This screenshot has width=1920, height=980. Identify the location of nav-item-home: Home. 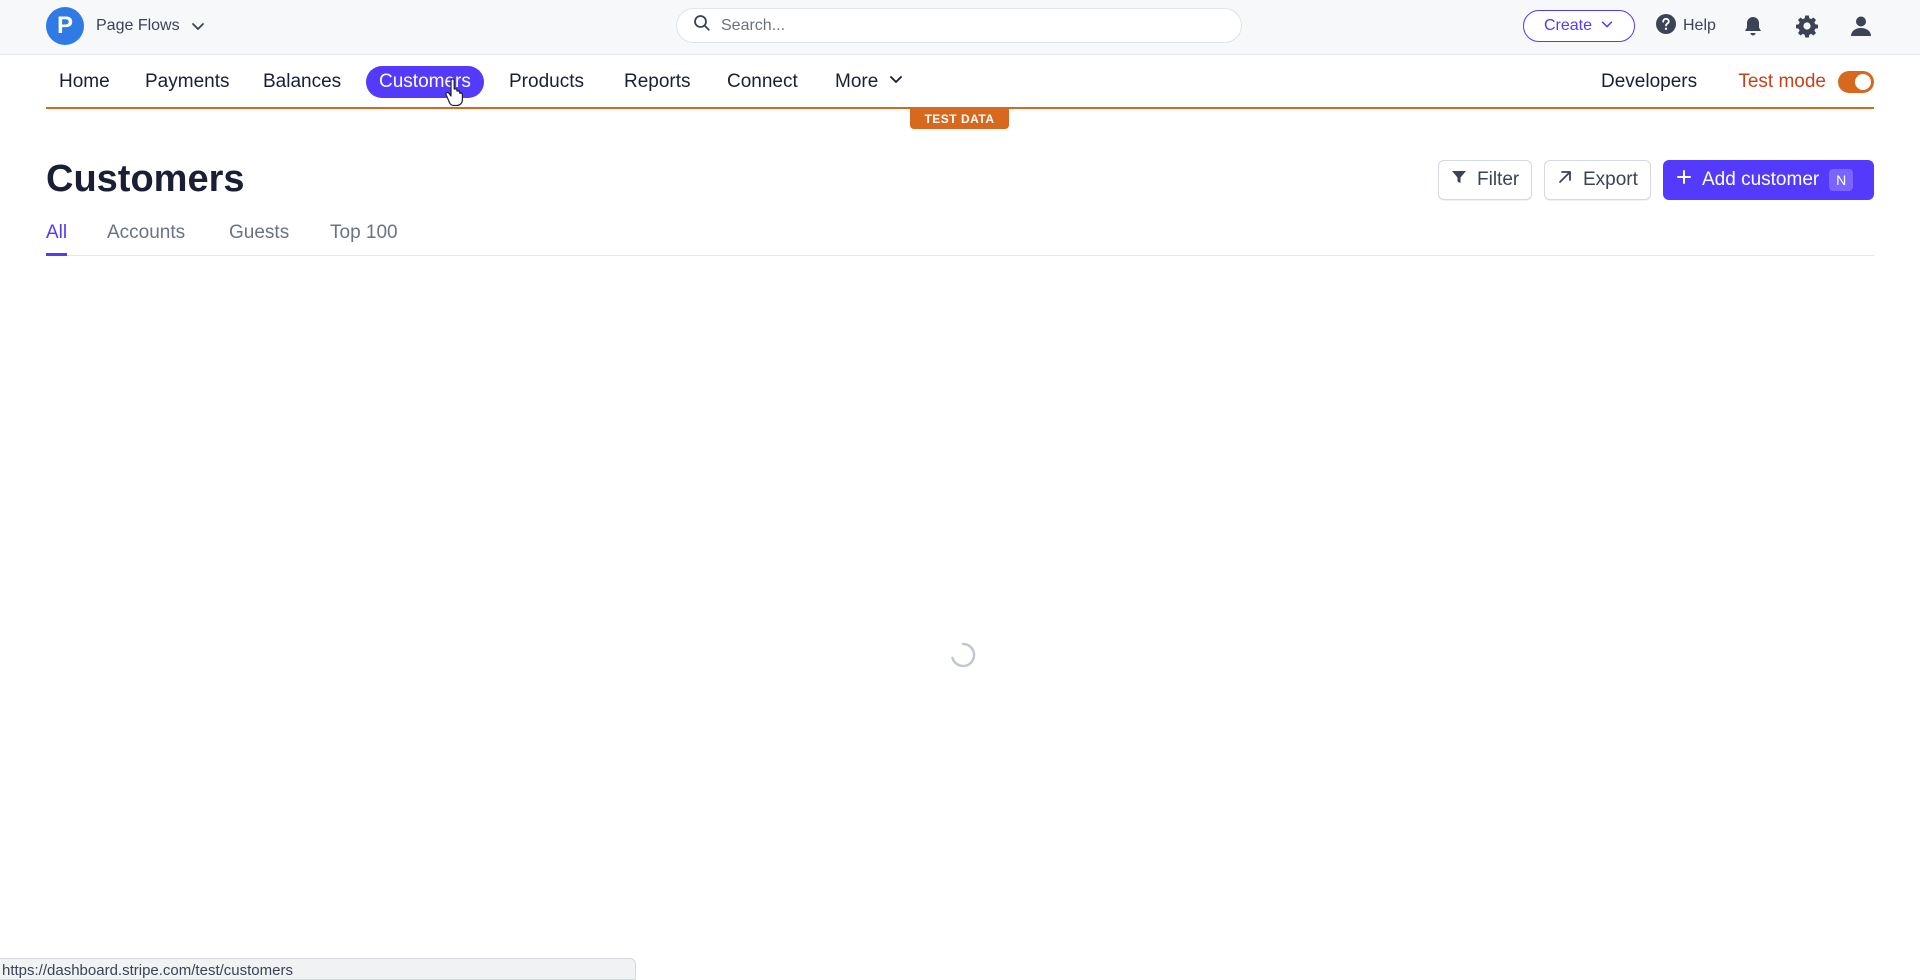
(84, 82).